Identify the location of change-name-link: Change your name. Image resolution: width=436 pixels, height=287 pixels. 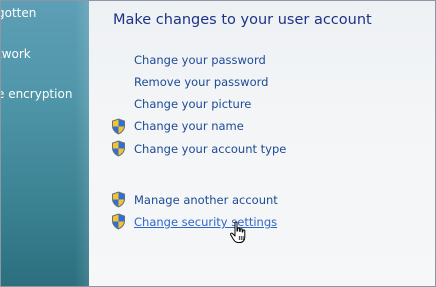
(189, 126).